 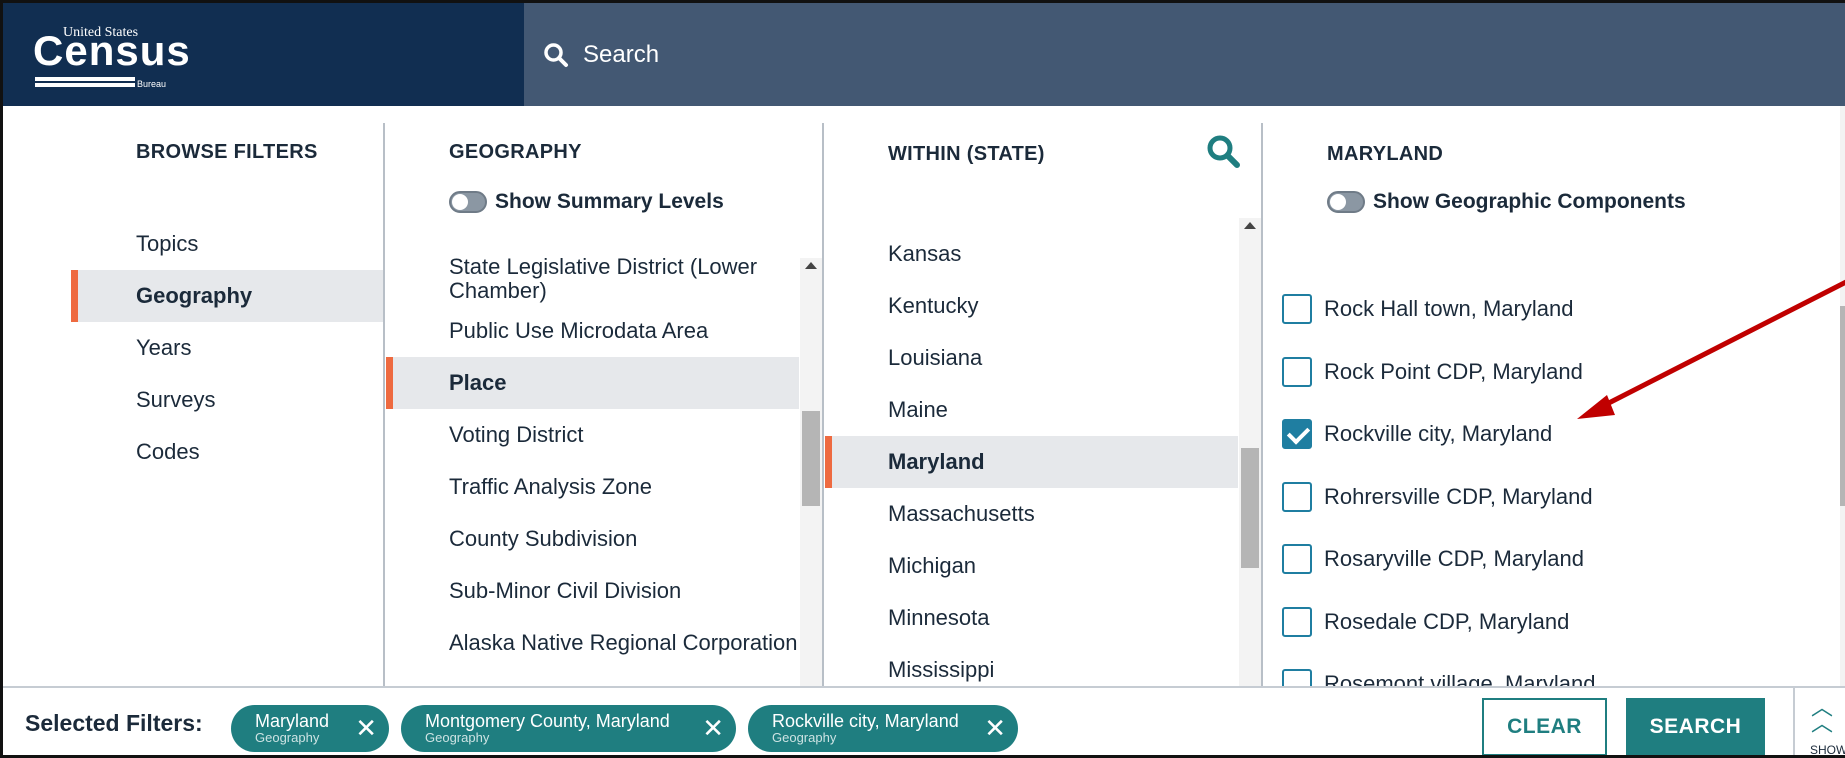 What do you see at coordinates (1449, 309) in the screenshot?
I see `place-label: Rock Hall town, Maryland` at bounding box center [1449, 309].